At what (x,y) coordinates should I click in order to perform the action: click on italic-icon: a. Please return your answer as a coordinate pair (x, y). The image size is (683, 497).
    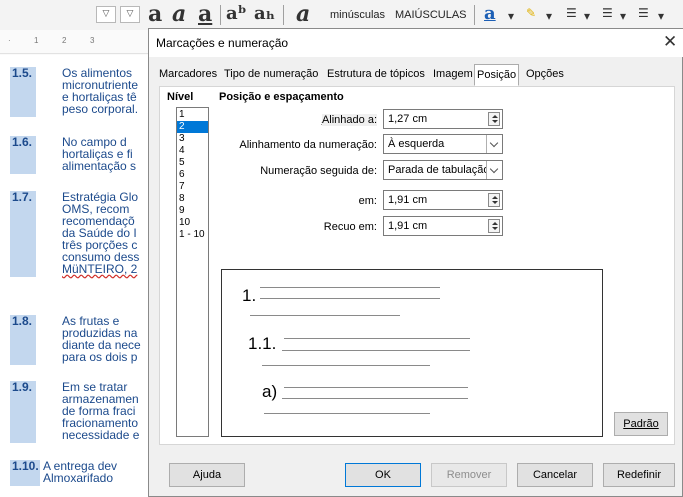
    Looking at the image, I should click on (179, 14).